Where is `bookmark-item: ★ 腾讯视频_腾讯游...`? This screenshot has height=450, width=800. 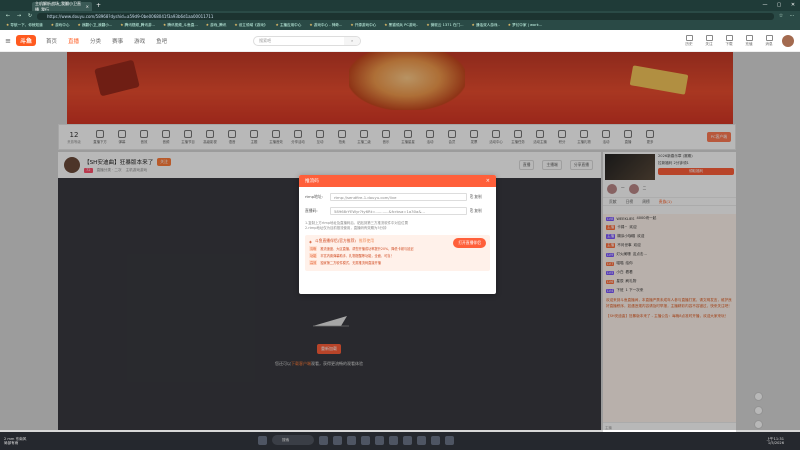 bookmark-item: ★ 腾讯视频_腾讯游... is located at coordinates (137, 25).